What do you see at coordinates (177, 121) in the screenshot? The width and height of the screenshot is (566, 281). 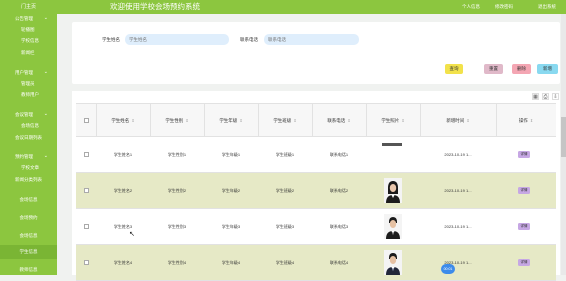 I see `column-header-gender: 学生性别 ⇕` at bounding box center [177, 121].